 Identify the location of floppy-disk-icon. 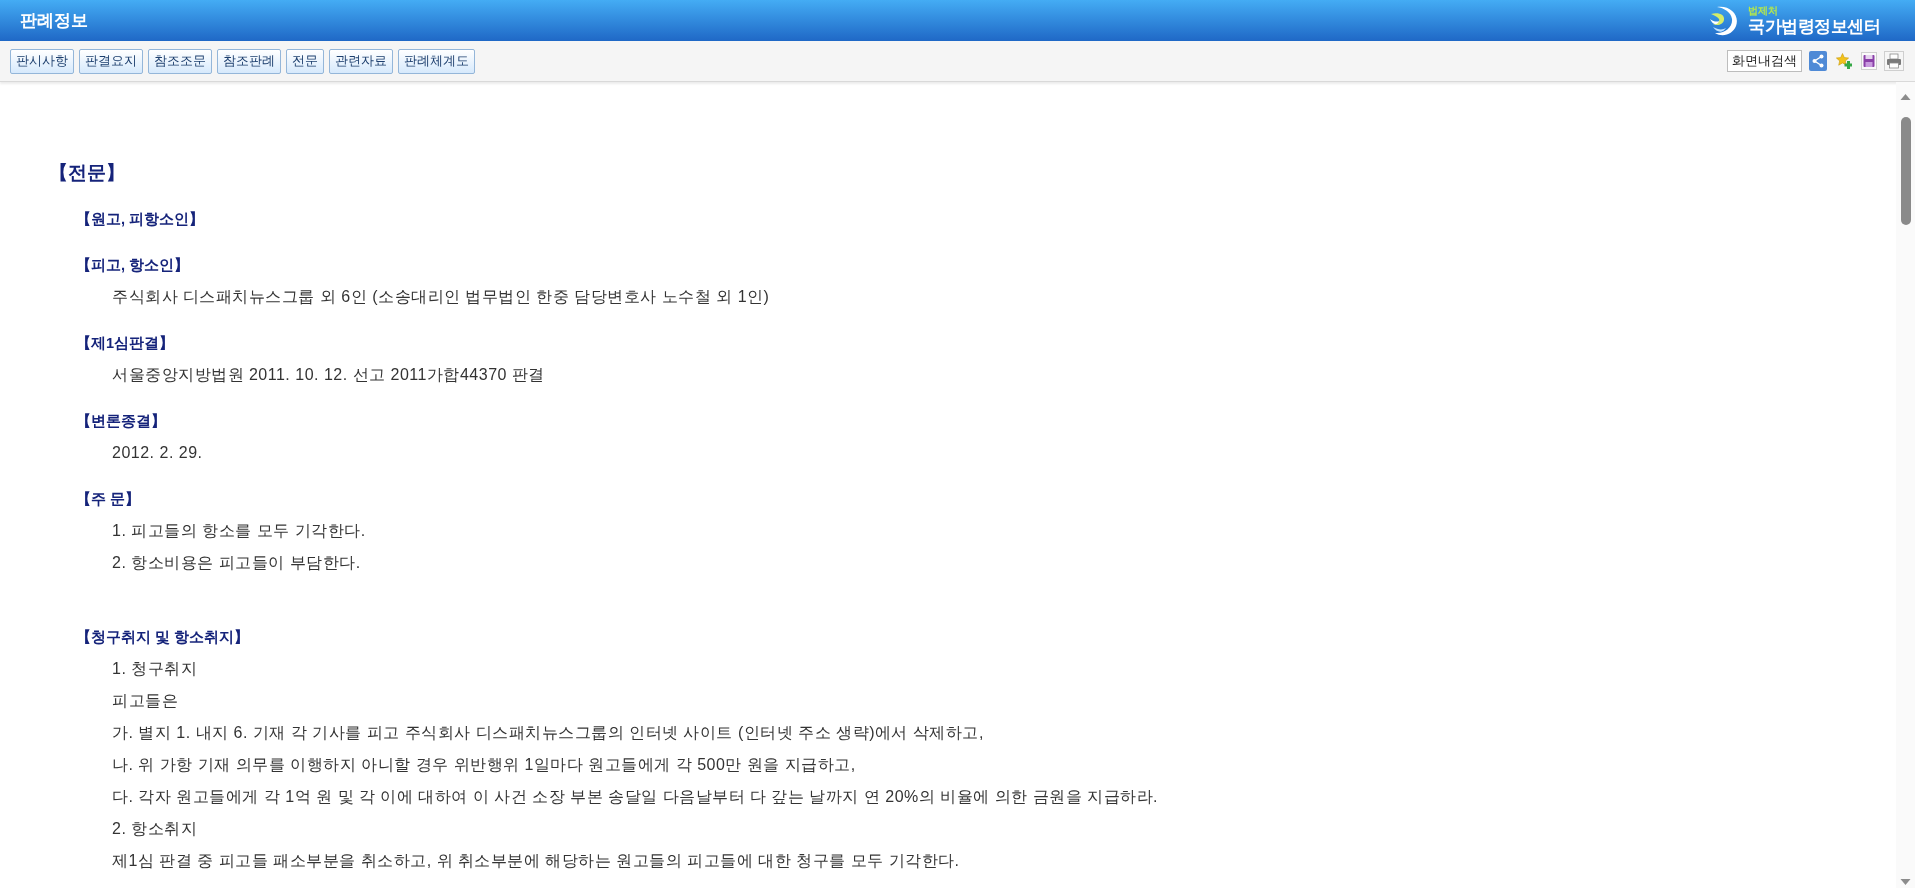
(1869, 61).